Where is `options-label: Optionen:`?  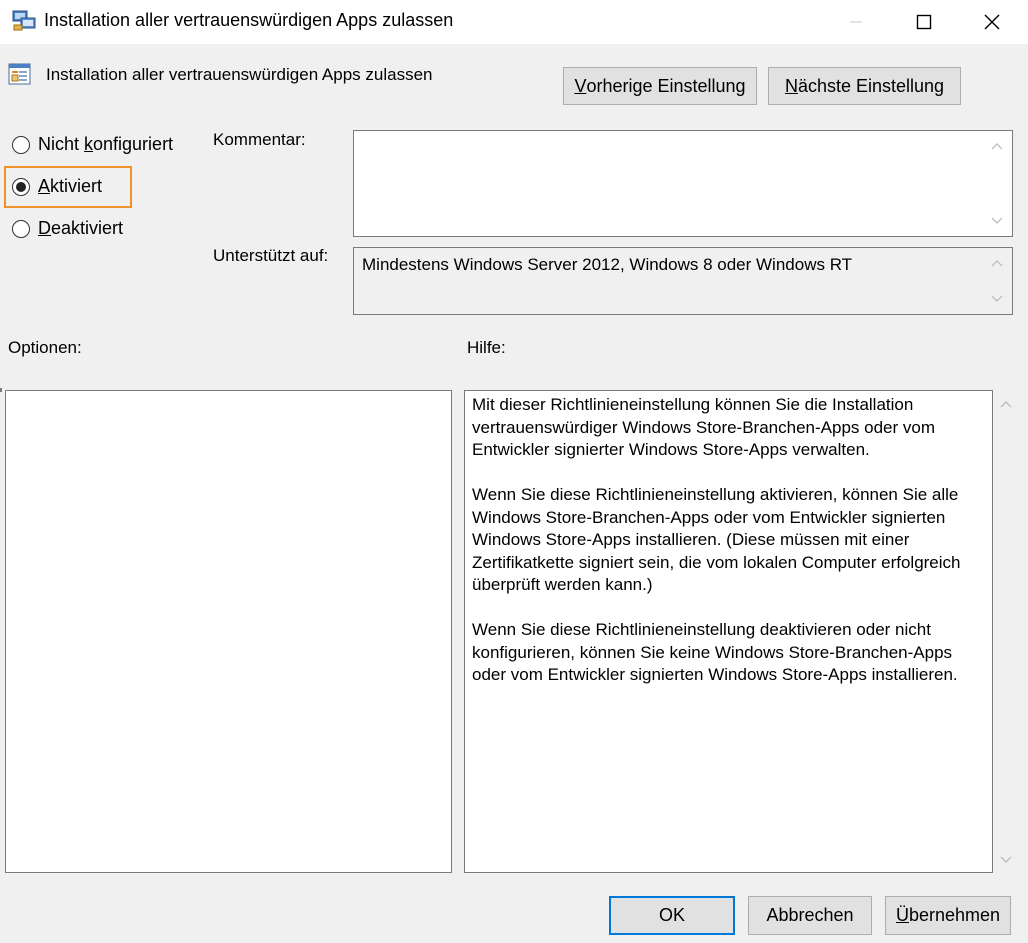
options-label: Optionen: is located at coordinates (45, 347).